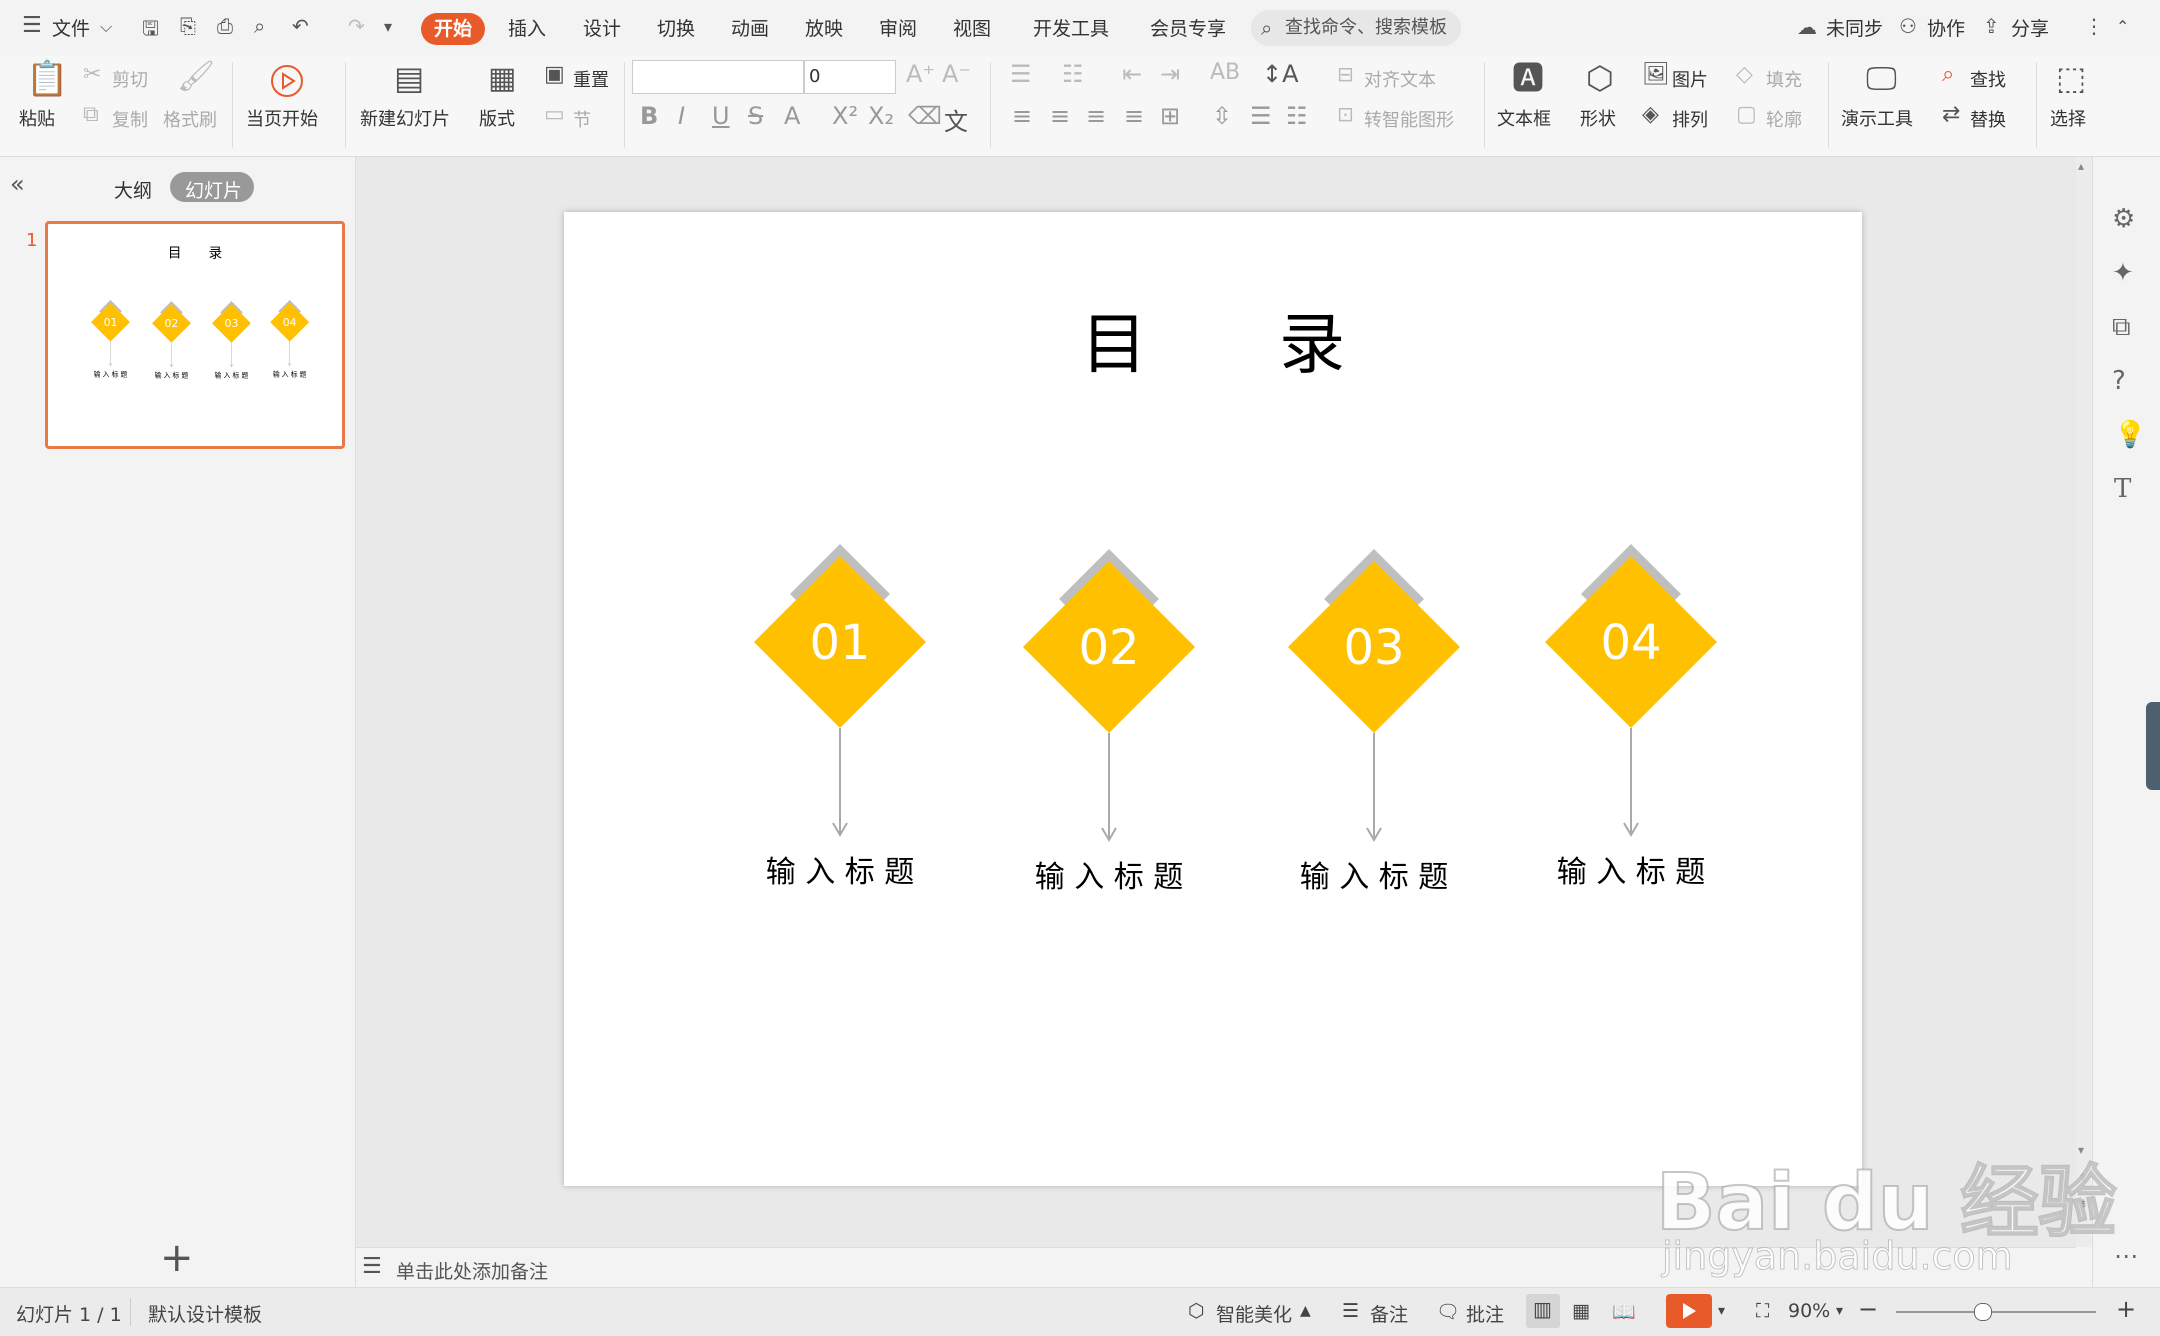  What do you see at coordinates (718, 77) in the screenshot?
I see `font-name-select` at bounding box center [718, 77].